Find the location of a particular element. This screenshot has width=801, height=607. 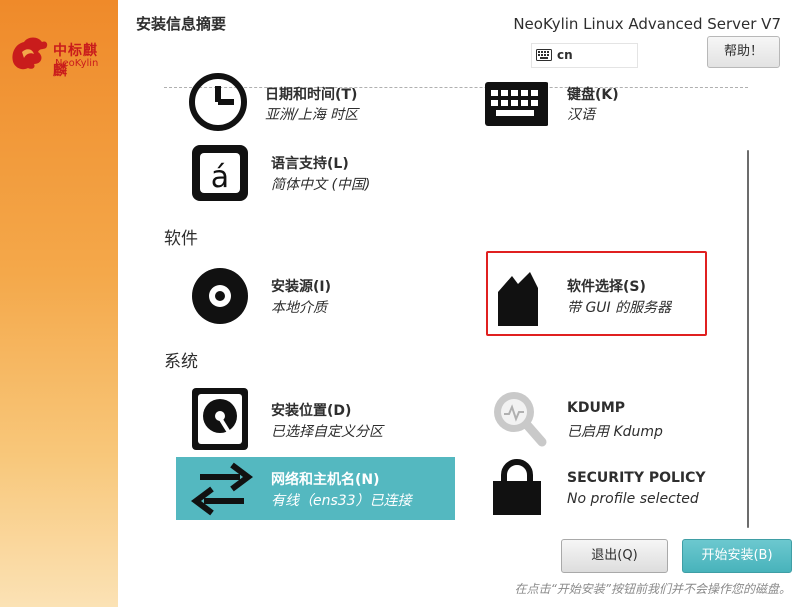

spoke-language-title: 语言支持(L) is located at coordinates (310, 164).